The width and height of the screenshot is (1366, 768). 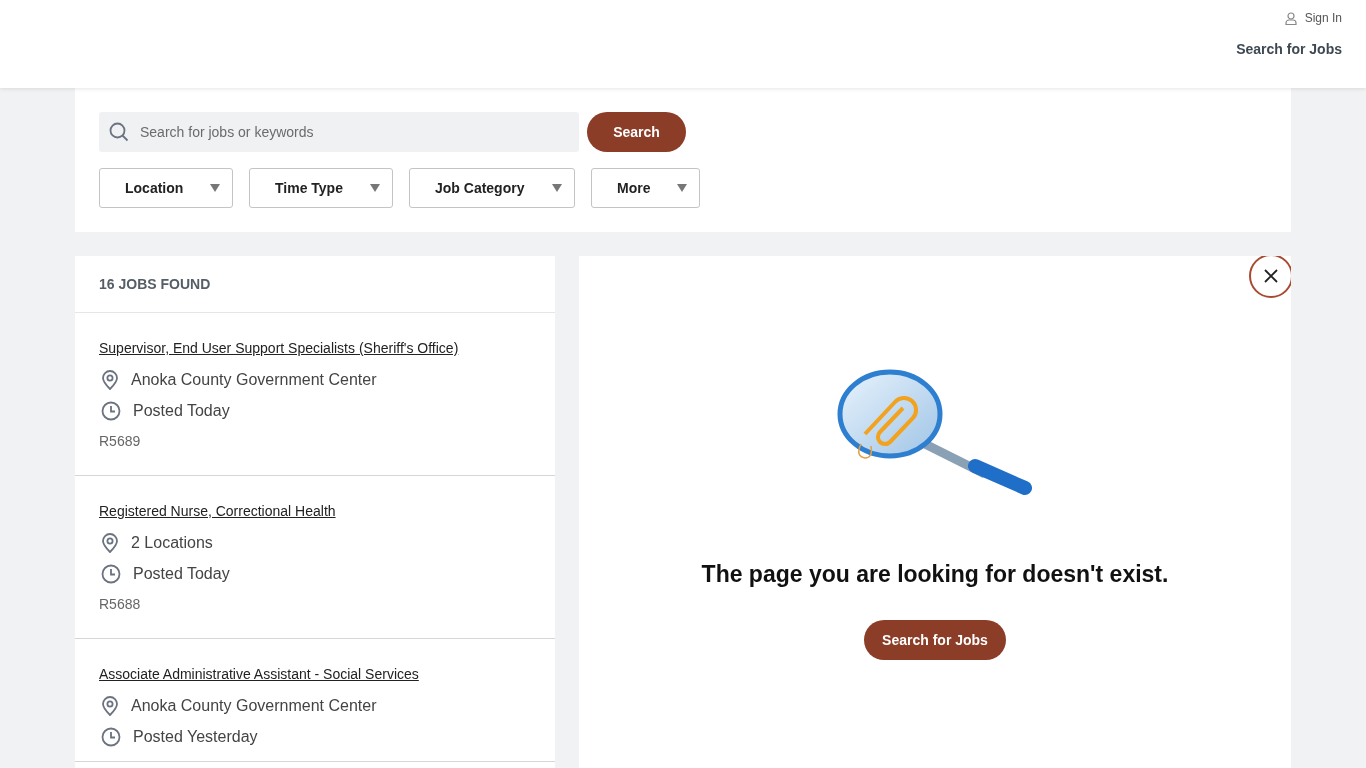 What do you see at coordinates (166, 188) in the screenshot?
I see `filter-dropdown: Location` at bounding box center [166, 188].